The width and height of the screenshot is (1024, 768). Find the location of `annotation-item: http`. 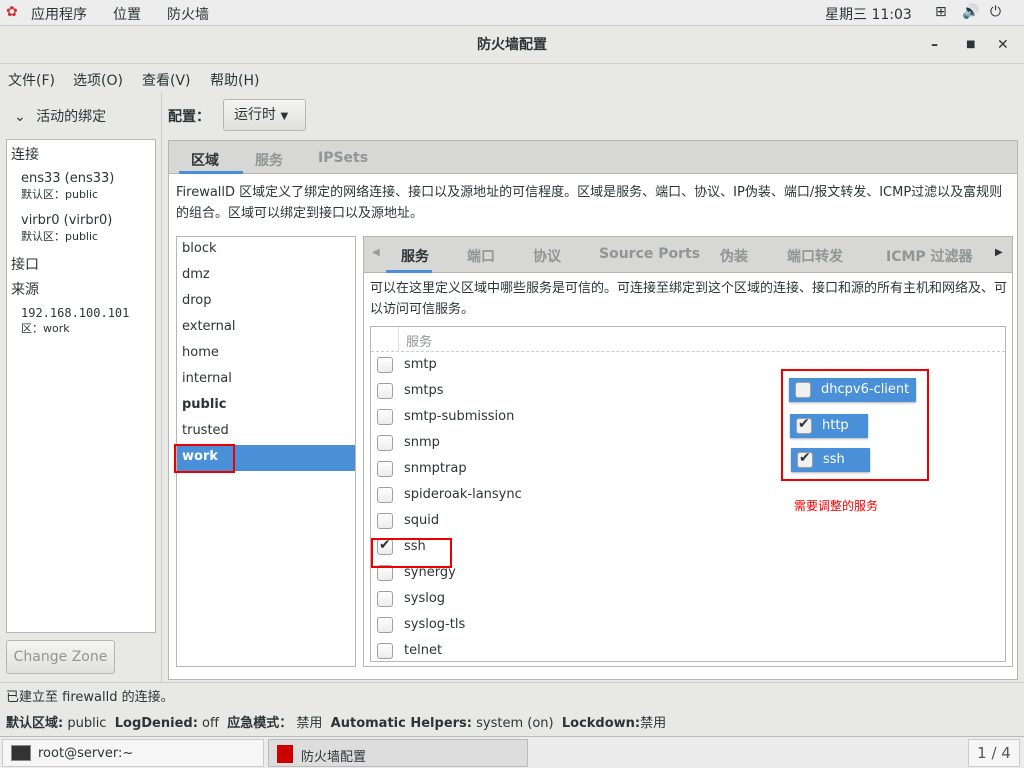

annotation-item: http is located at coordinates (829, 426).